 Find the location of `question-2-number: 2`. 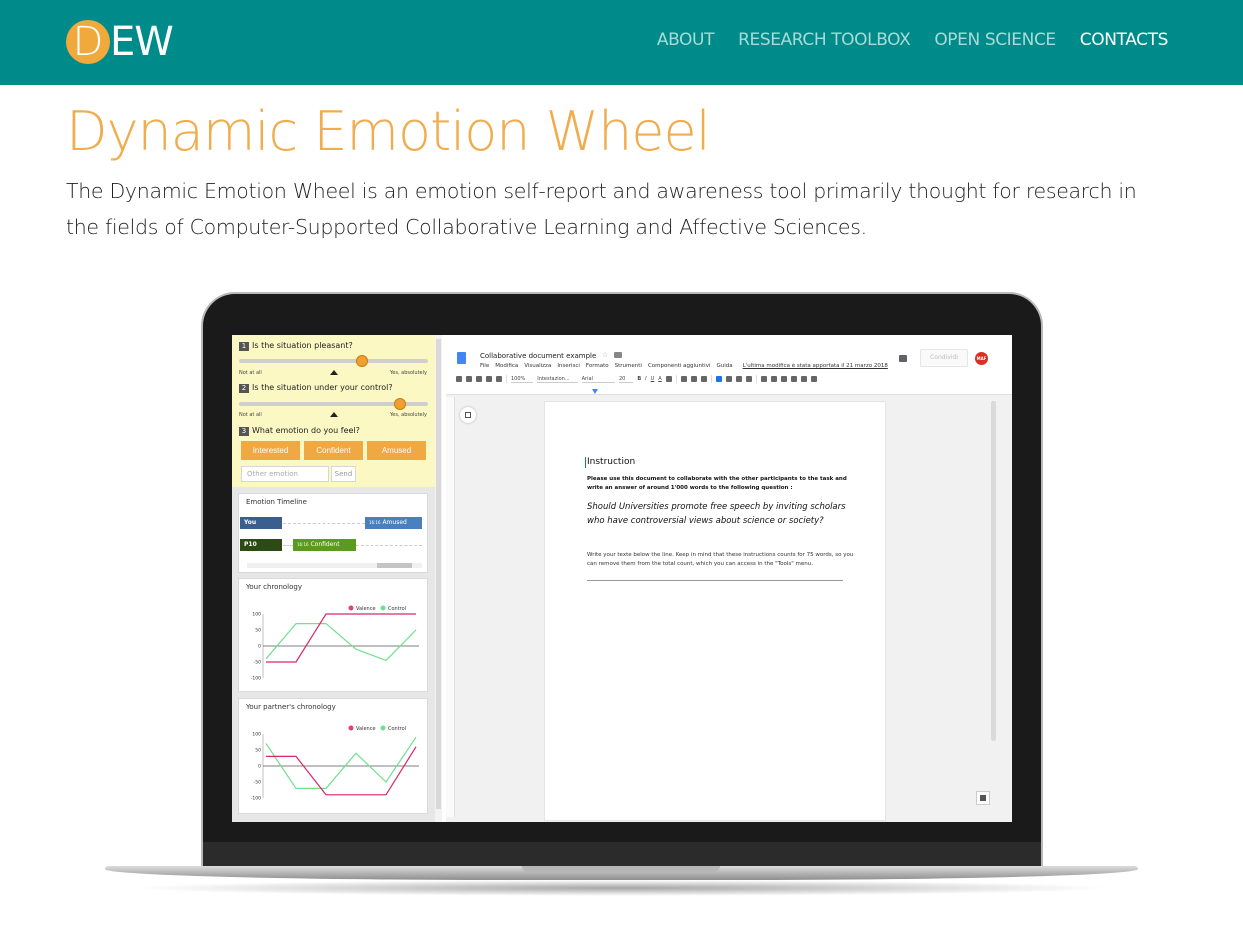

question-2-number: 2 is located at coordinates (244, 388).